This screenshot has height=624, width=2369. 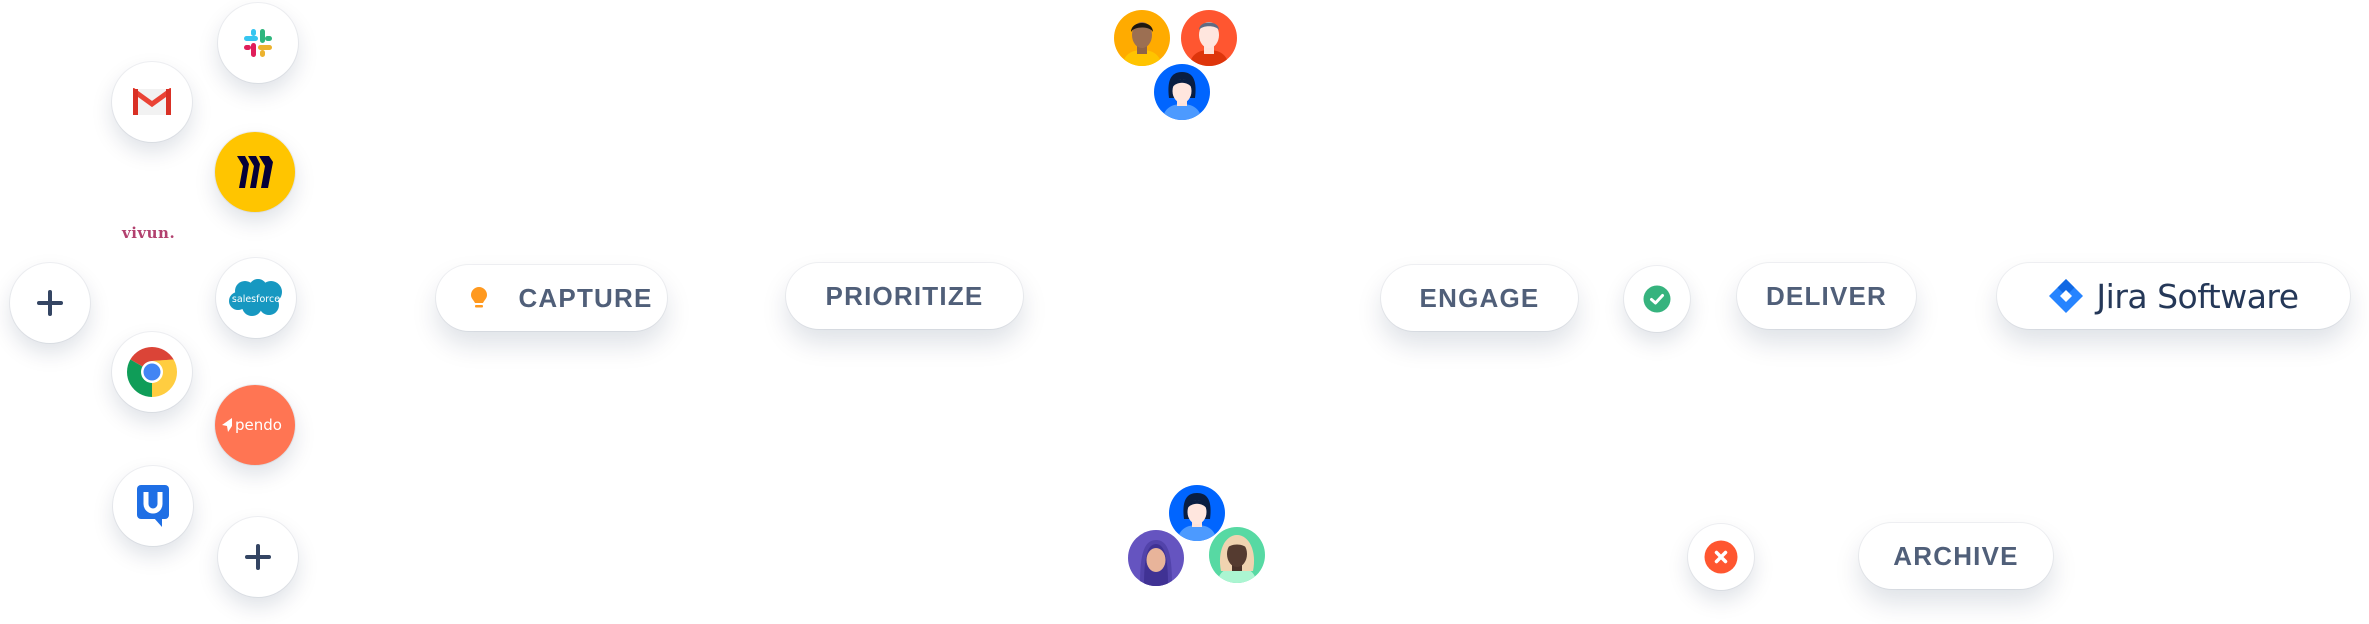 I want to click on stage-archive: ARCHIVE, so click(x=1956, y=556).